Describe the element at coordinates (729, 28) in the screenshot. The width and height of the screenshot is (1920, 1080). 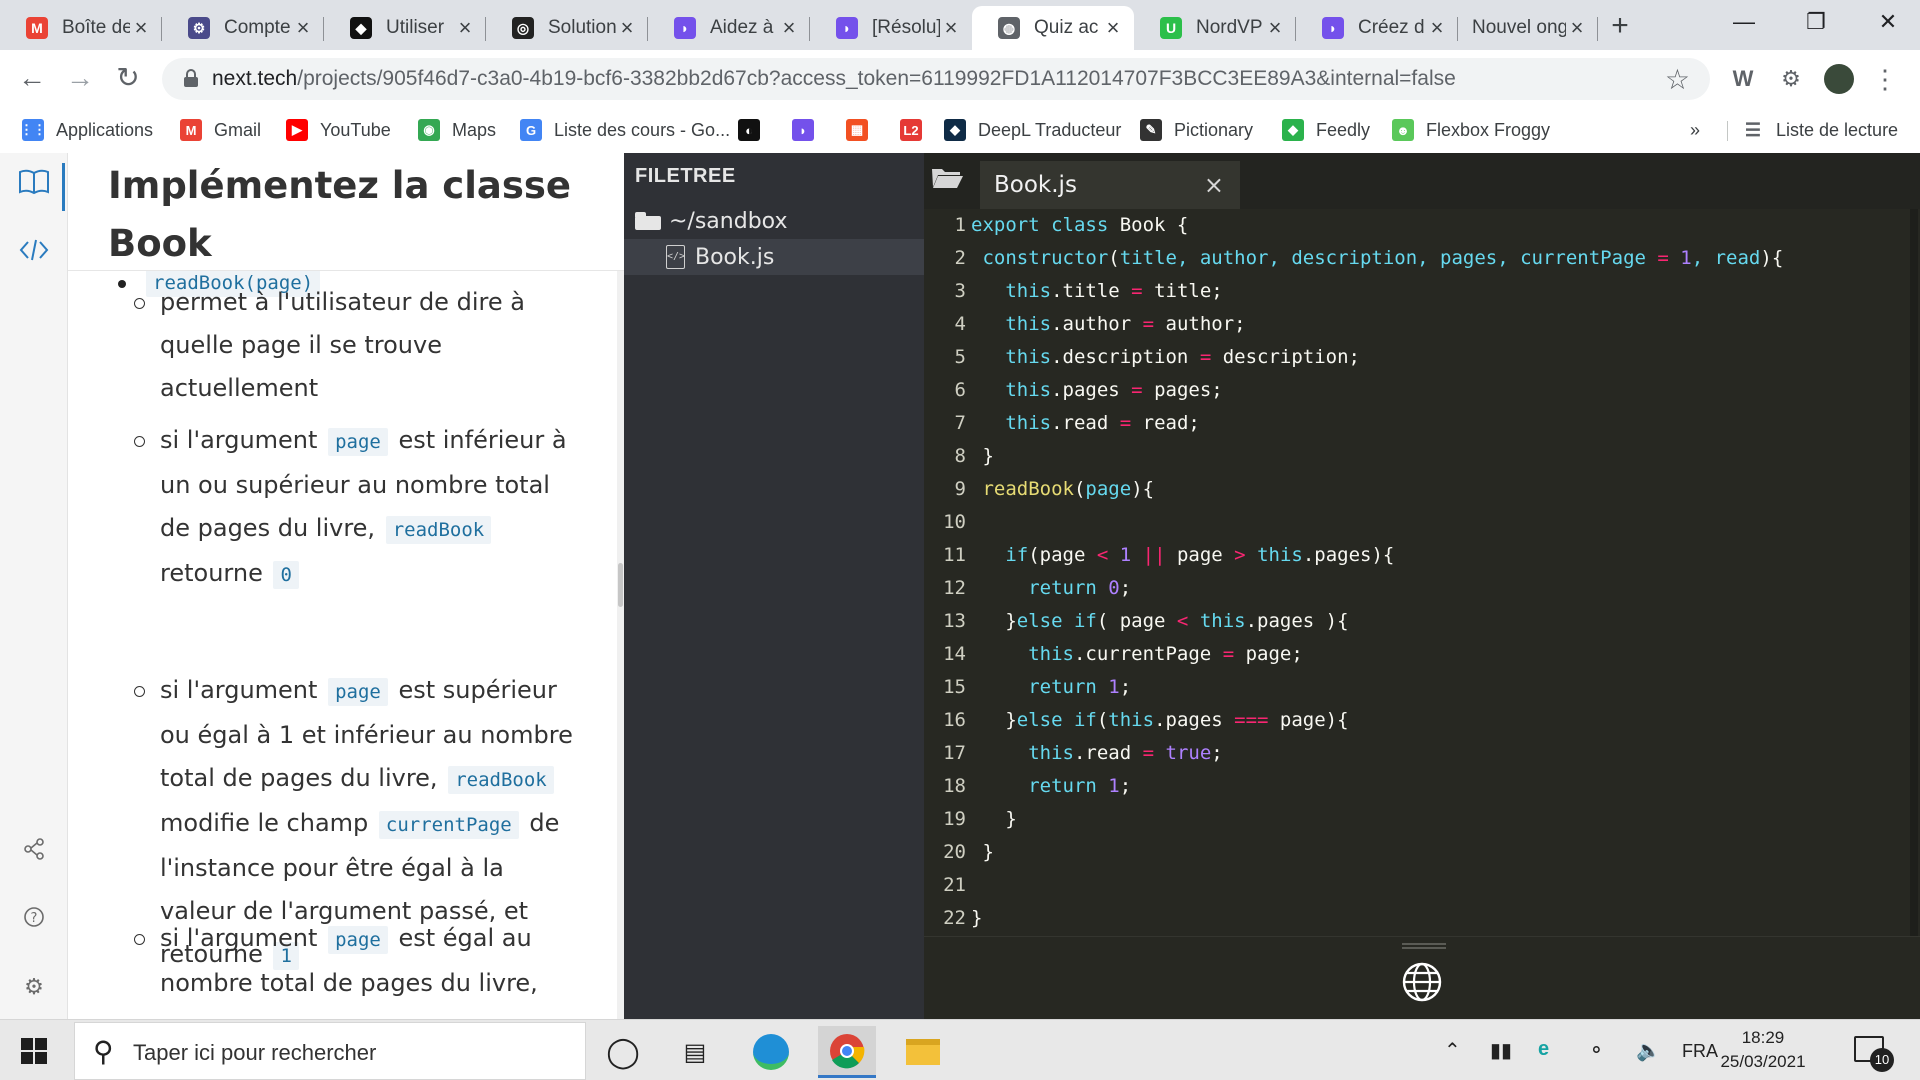
I see `browser-tab: ◗ Aidez à ×` at that location.